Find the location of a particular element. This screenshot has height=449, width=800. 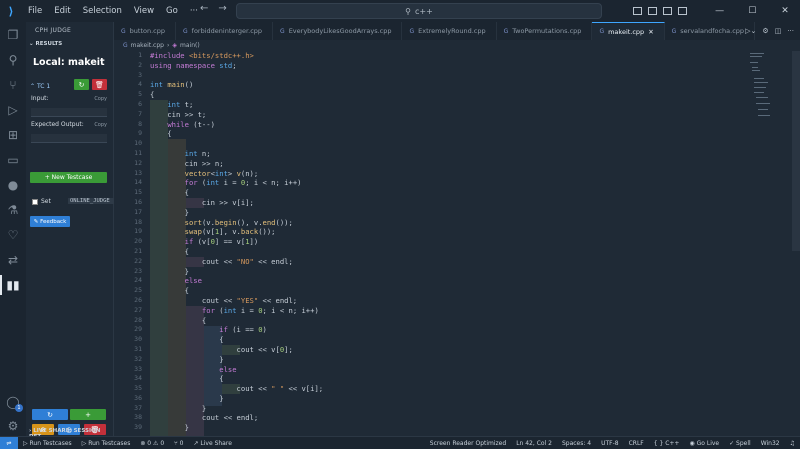

online-judge-checkbox is located at coordinates (35, 201).